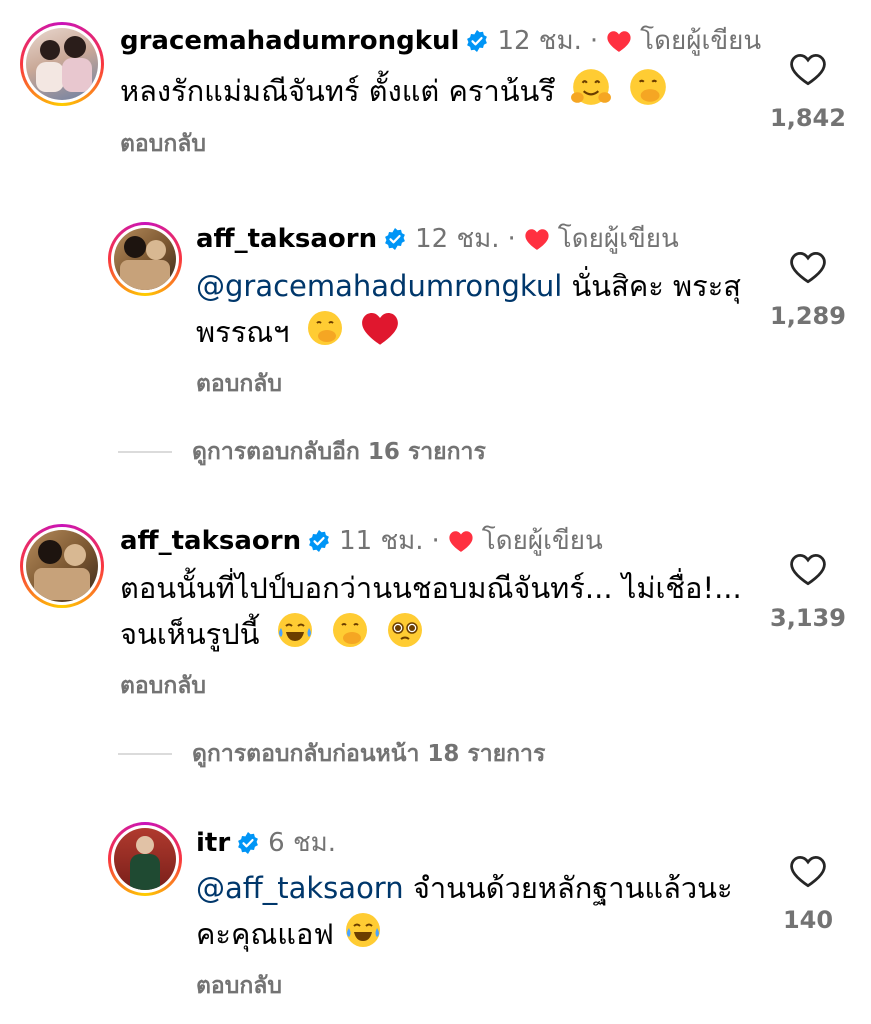 The width and height of the screenshot is (871, 1024). I want to click on hugging-face-emoji-icon, so click(591, 93).